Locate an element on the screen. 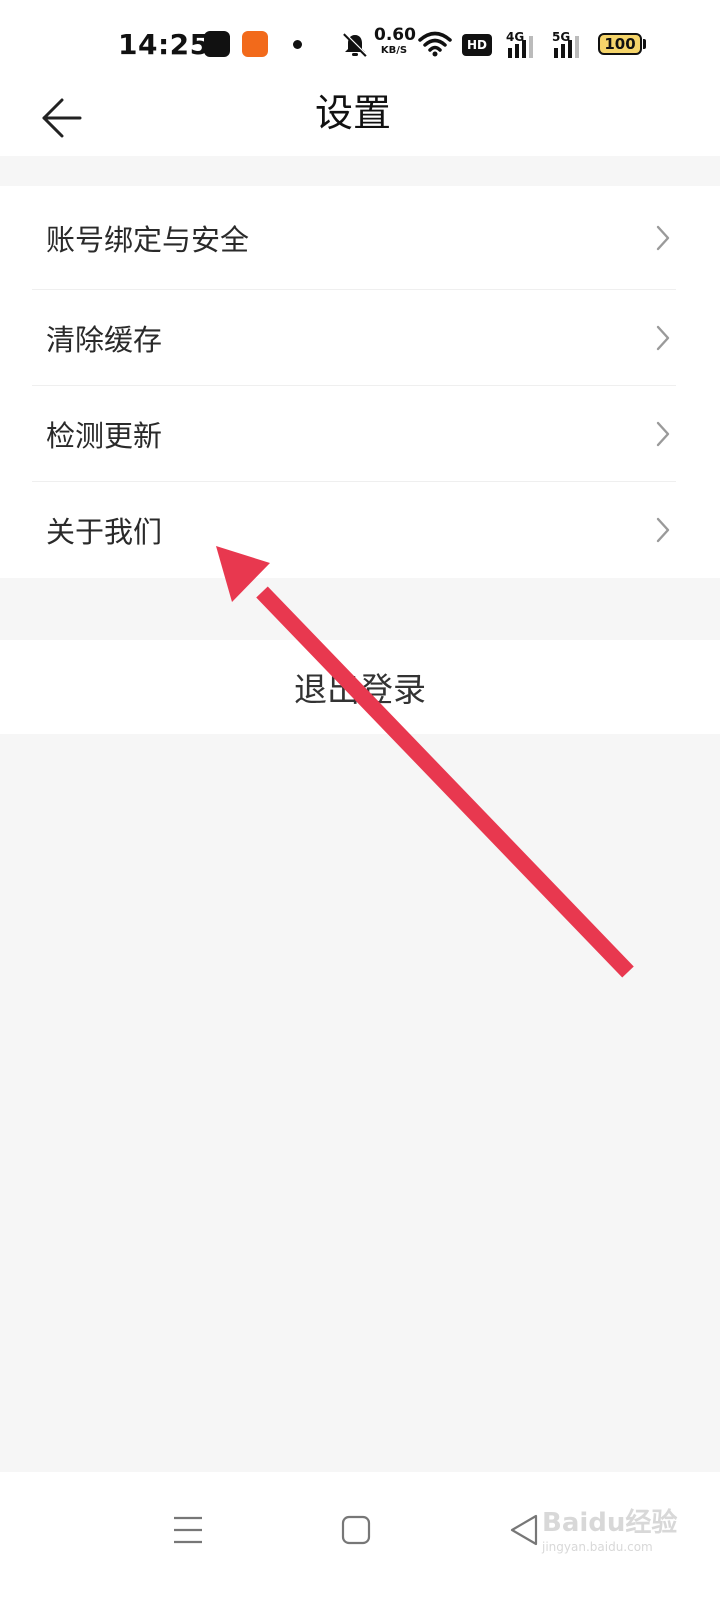 This screenshot has height=1600, width=720. hd-voice-badge: HD is located at coordinates (477, 45).